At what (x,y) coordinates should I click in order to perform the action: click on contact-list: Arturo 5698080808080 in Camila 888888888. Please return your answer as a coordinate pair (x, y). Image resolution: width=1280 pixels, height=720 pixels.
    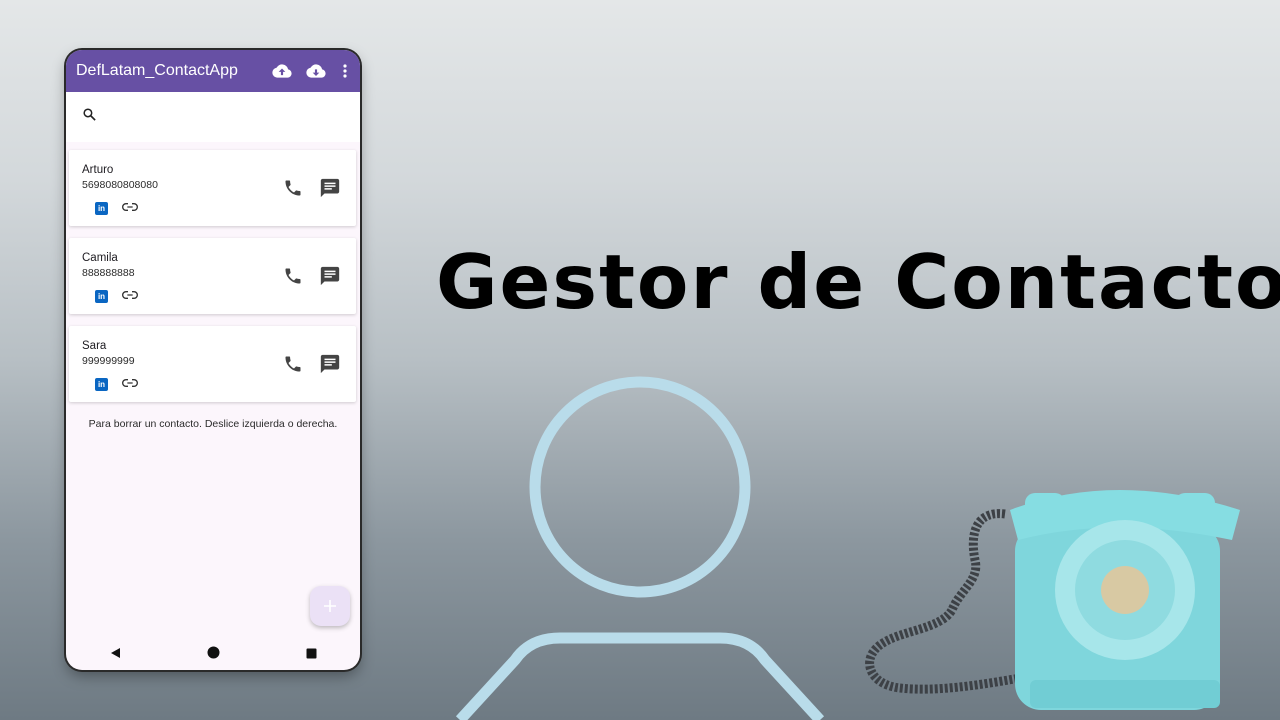
    Looking at the image, I should click on (213, 272).